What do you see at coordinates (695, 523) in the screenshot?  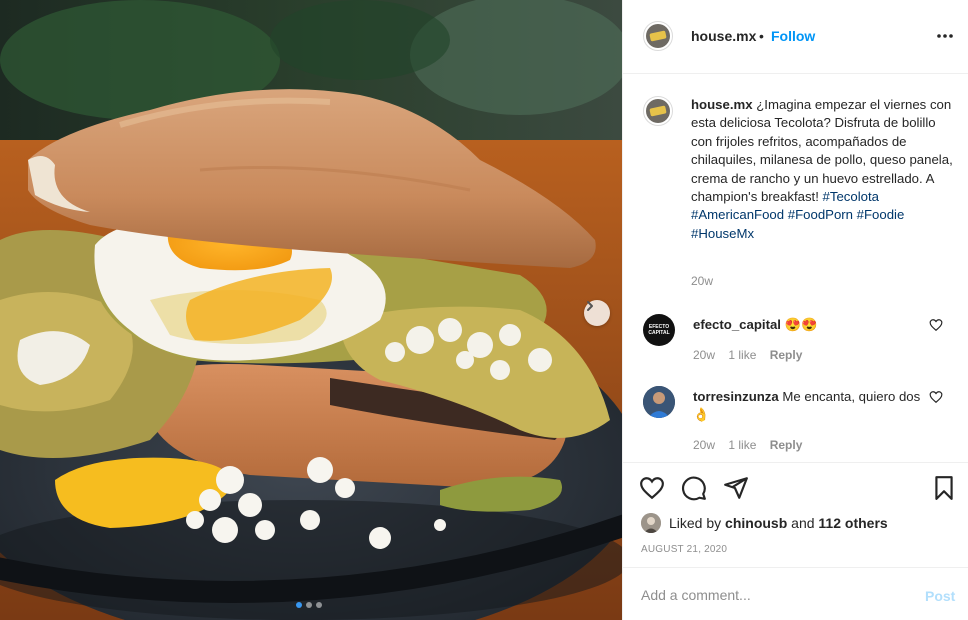 I see `likes-prefix: Liked by` at bounding box center [695, 523].